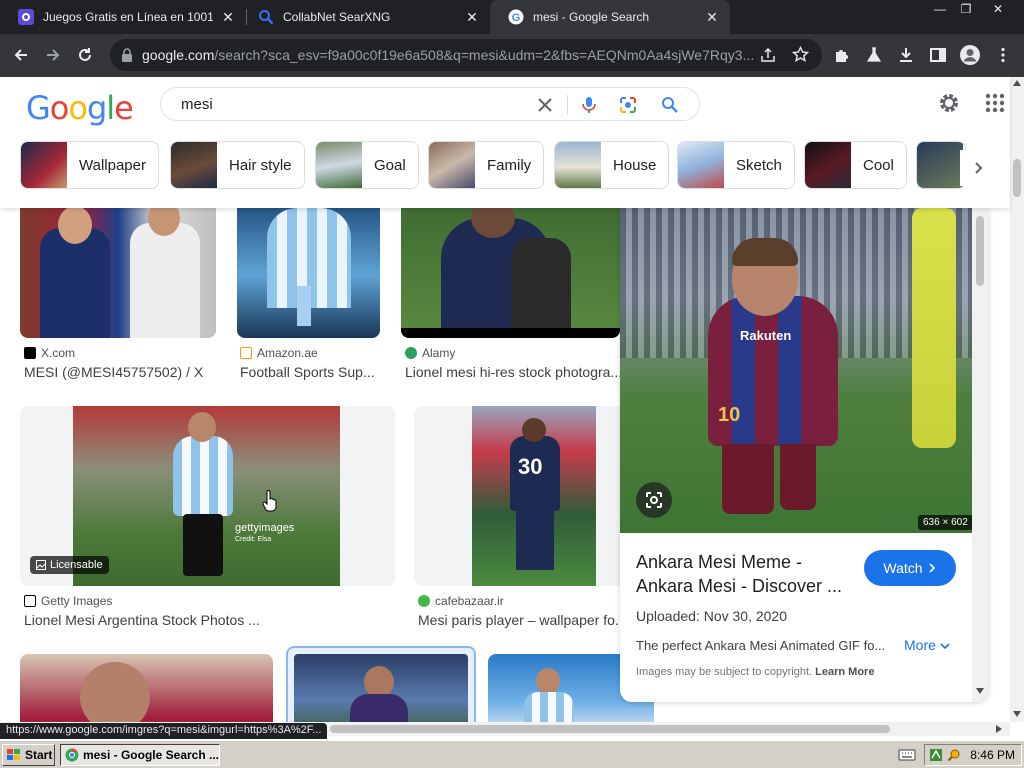  Describe the element at coordinates (178, 55) in the screenshot. I see `url-host: google.com` at that location.